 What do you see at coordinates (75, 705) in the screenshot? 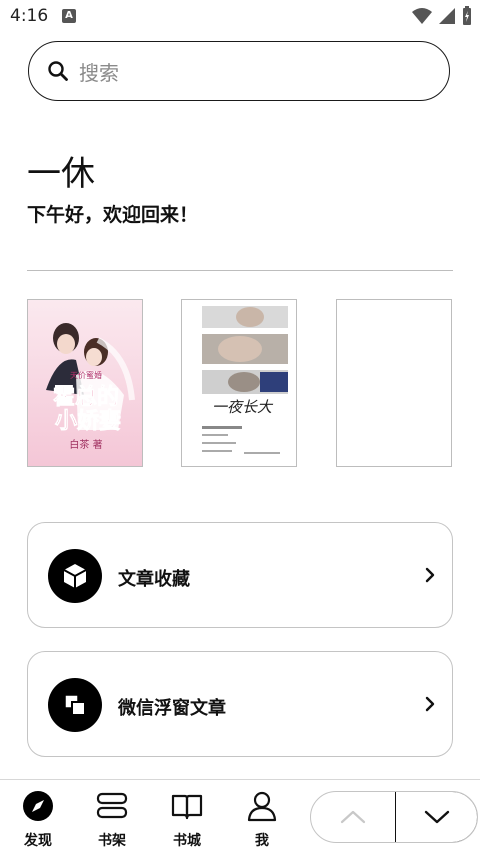
I see `floating-window-icon` at bounding box center [75, 705].